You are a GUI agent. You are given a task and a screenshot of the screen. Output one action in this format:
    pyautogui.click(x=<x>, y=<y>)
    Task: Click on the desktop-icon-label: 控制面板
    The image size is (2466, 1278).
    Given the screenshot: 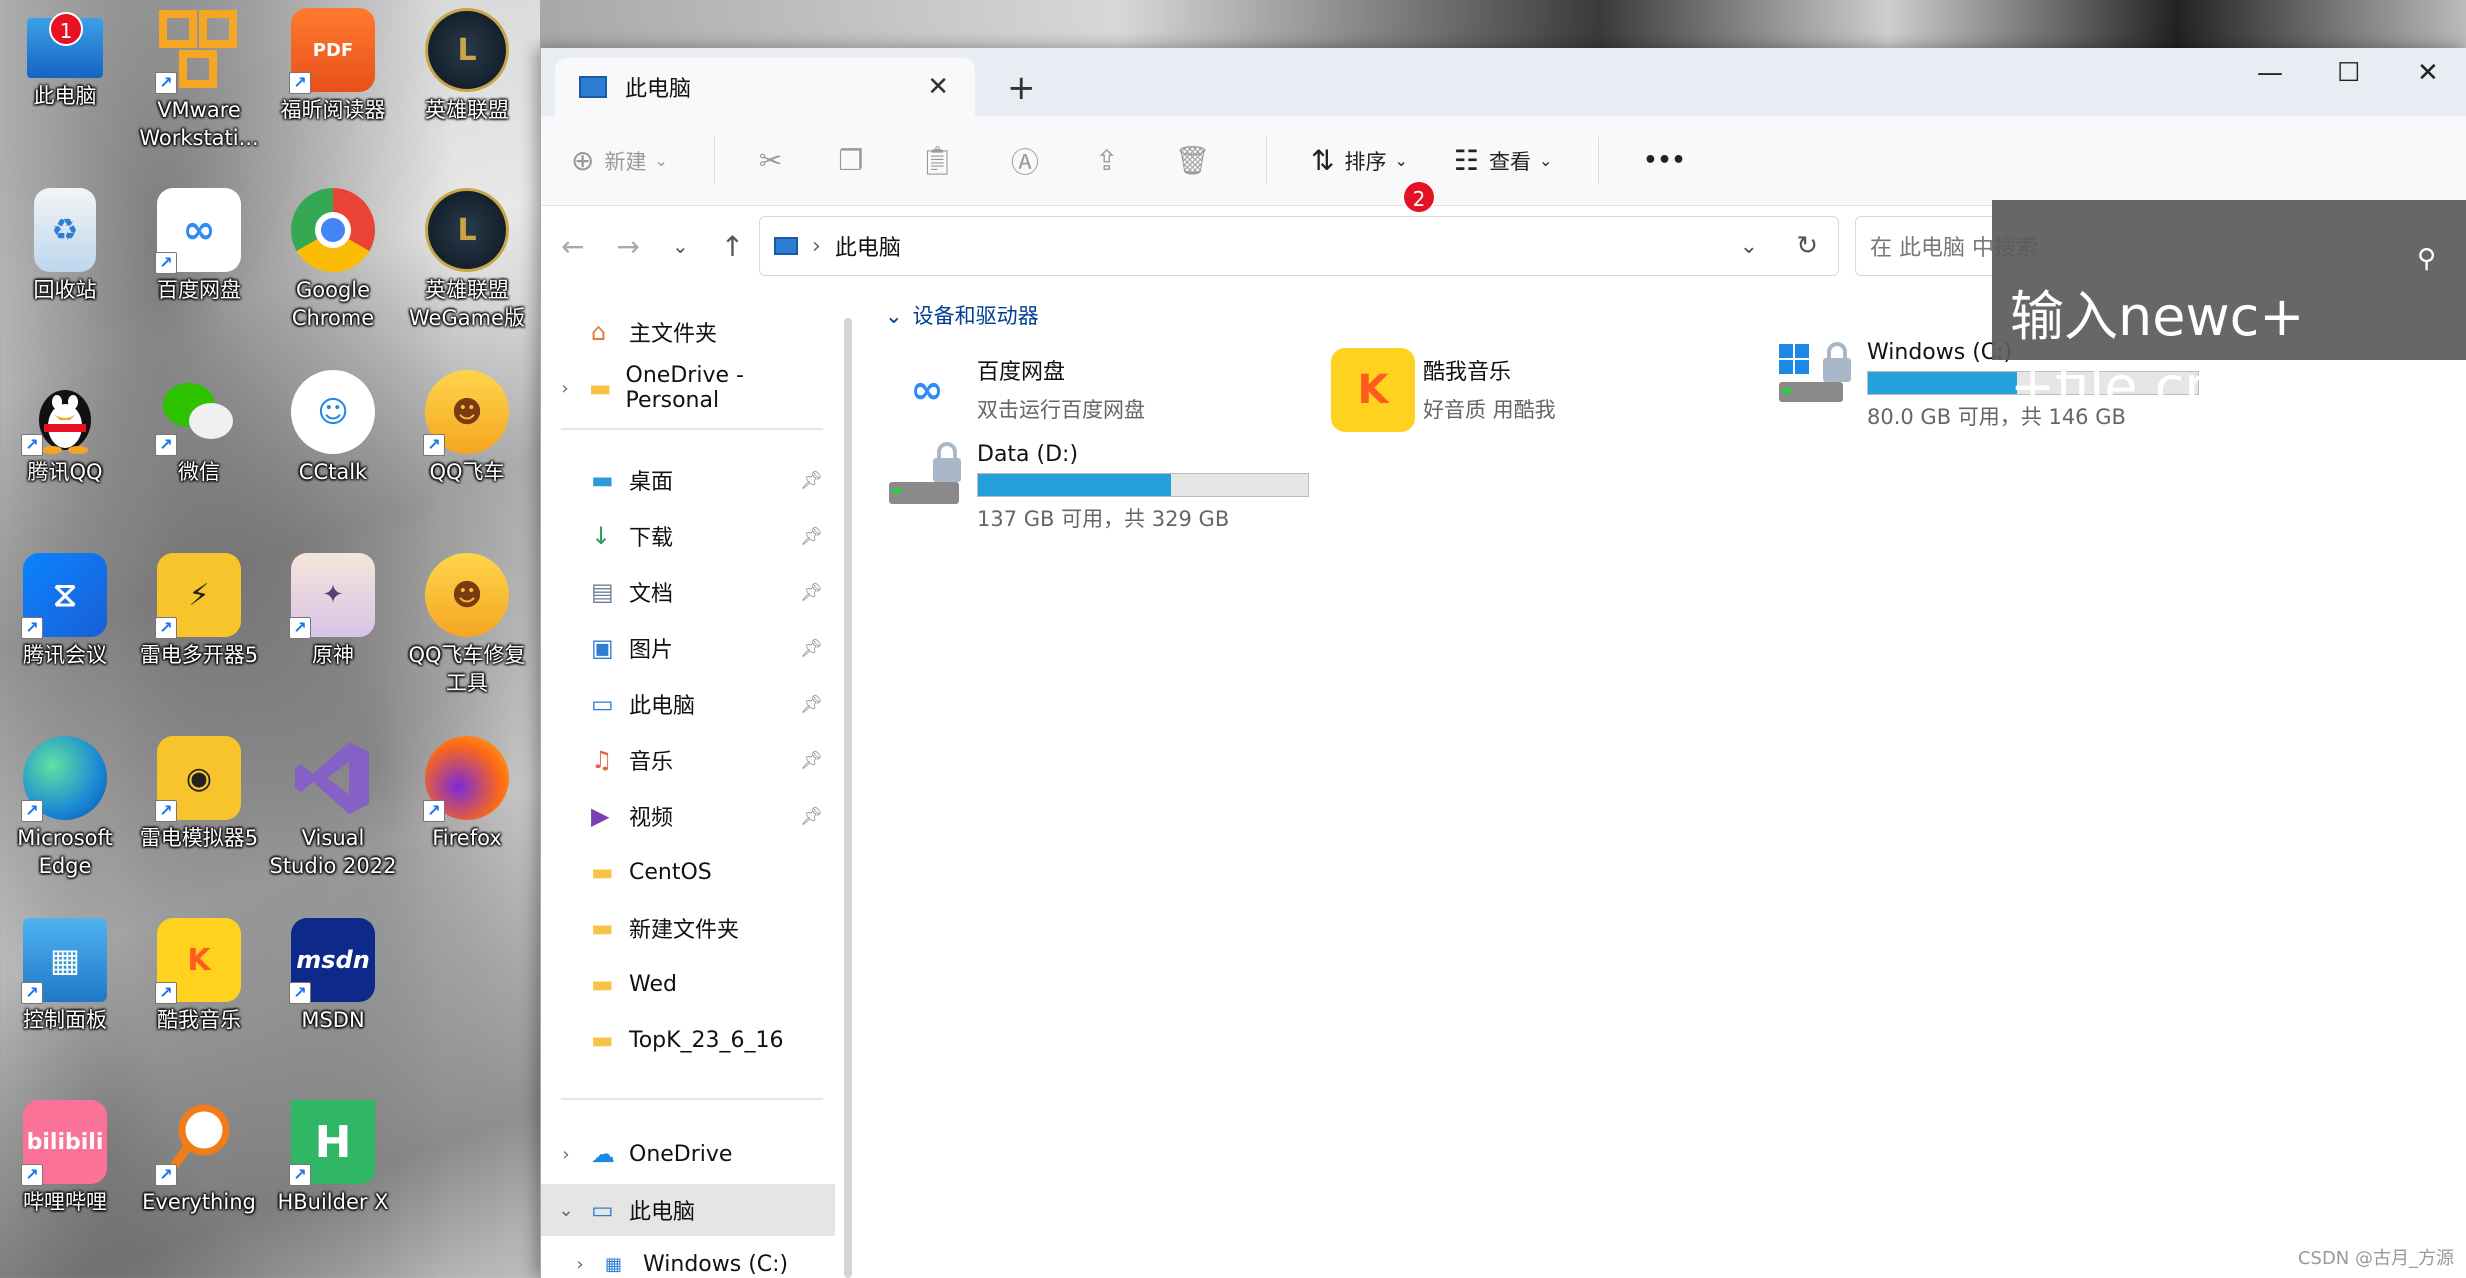 What is the action you would take?
    pyautogui.click(x=65, y=1020)
    